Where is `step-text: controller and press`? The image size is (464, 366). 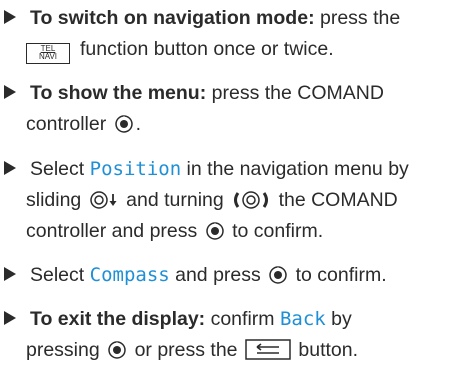 step-text: controller and press is located at coordinates (112, 231).